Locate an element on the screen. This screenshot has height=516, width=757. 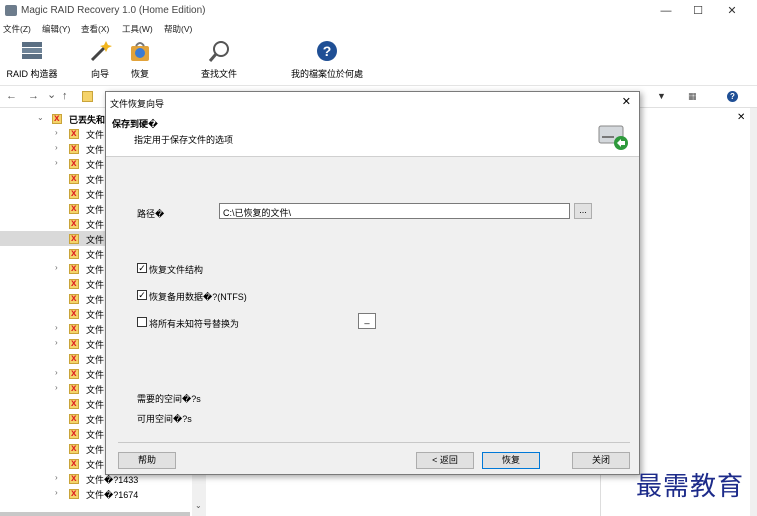
menu-tools: 工具(W) is located at coordinates (137, 29).